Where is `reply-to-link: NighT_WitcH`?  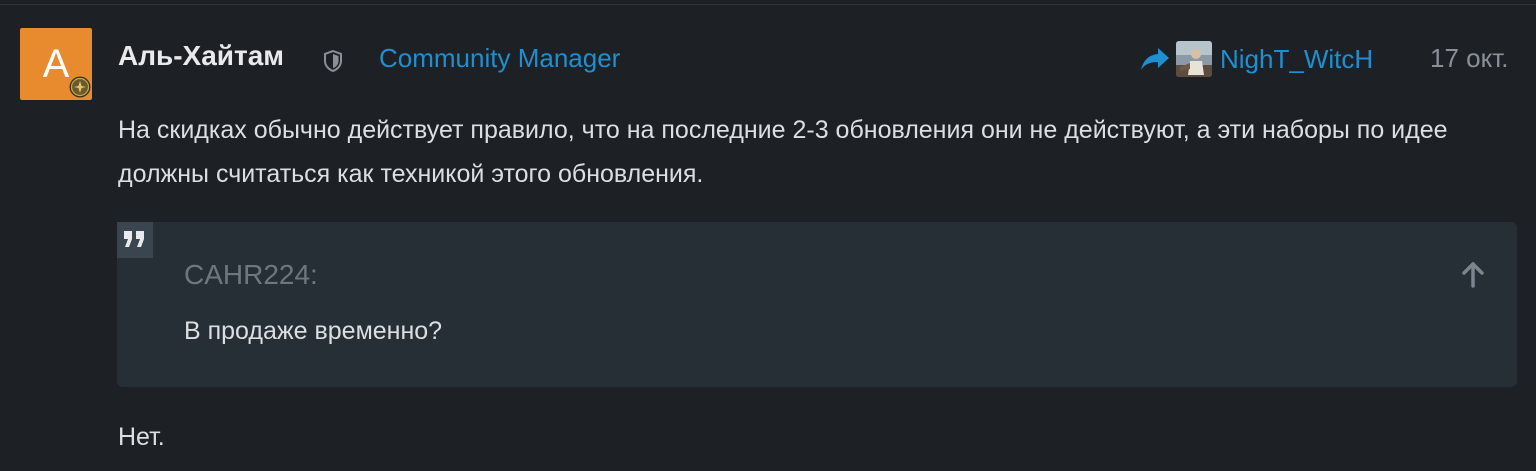
reply-to-link: NighT_WitcH is located at coordinates (1256, 59).